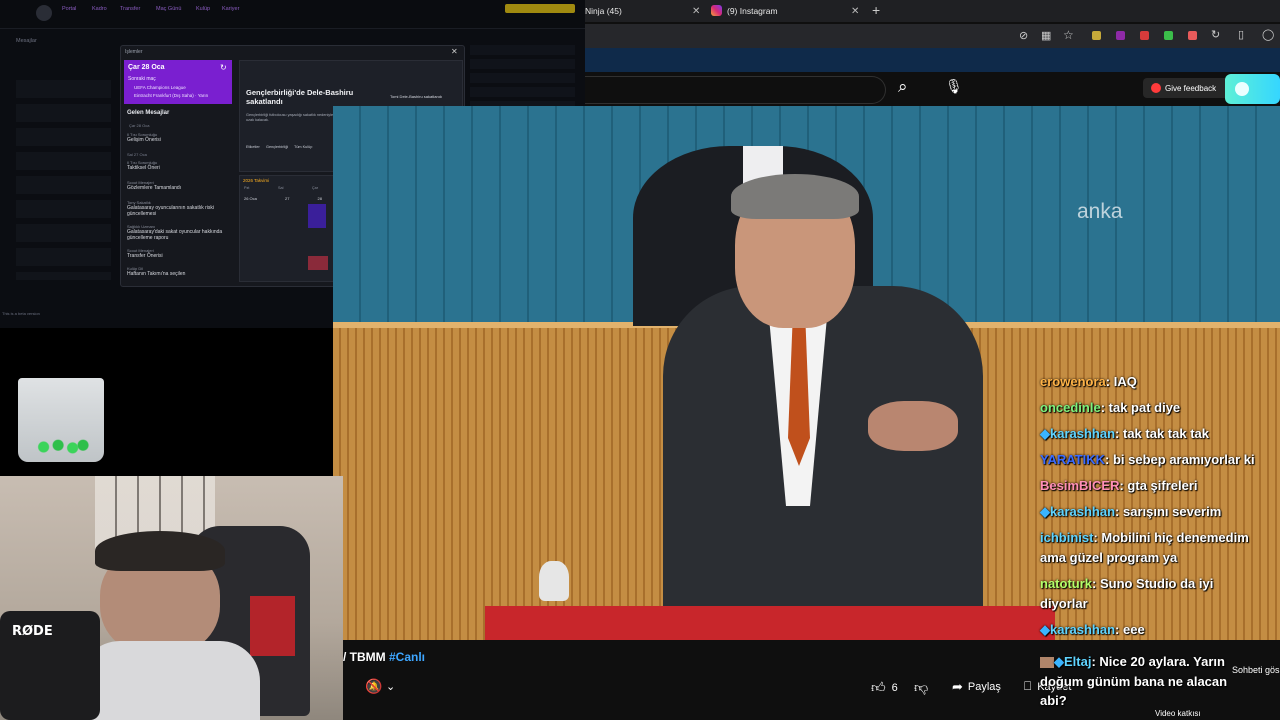  Describe the element at coordinates (287, 198) in the screenshot. I see `calendar-date: 27` at that location.